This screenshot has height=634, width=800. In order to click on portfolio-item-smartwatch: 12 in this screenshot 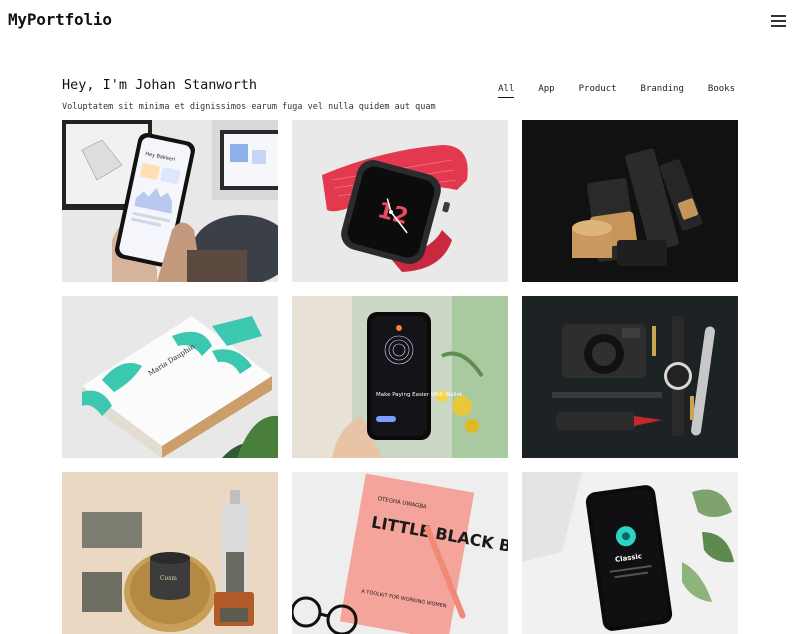, I will do `click(400, 201)`.